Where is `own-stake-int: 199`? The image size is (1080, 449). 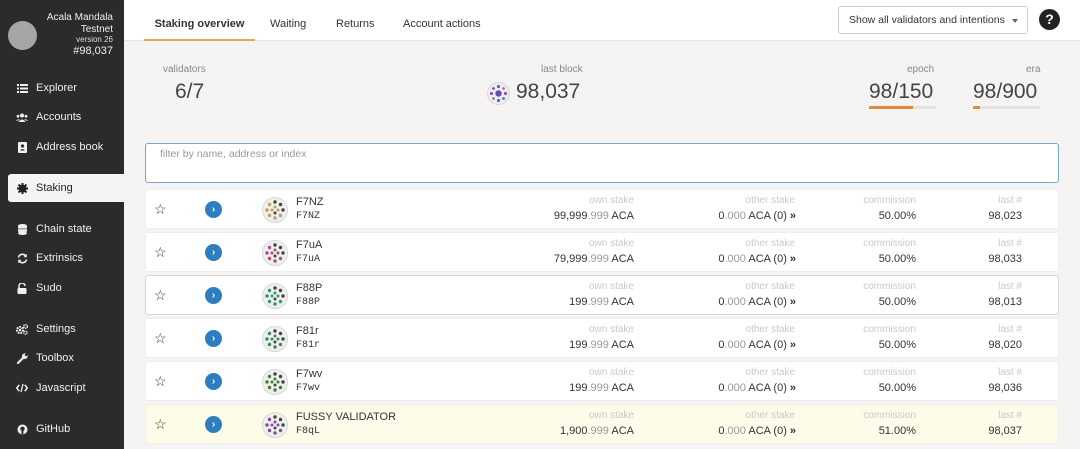 own-stake-int: 199 is located at coordinates (578, 302).